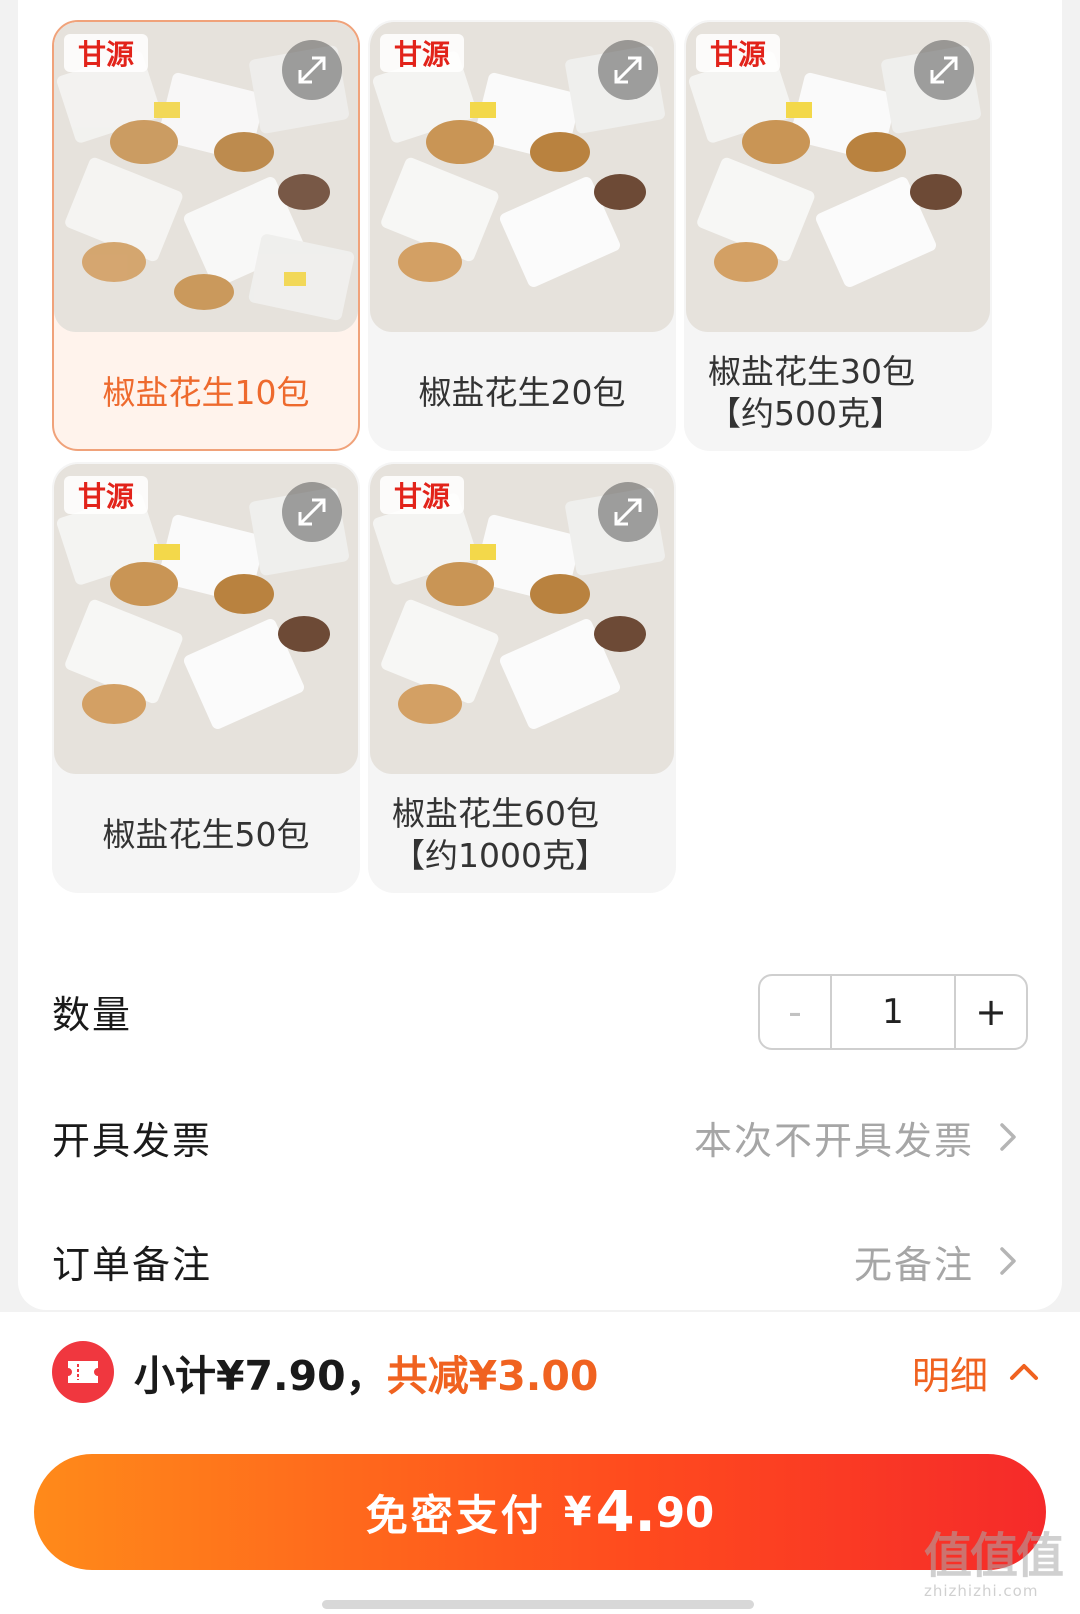  Describe the element at coordinates (500, 834) in the screenshot. I see `sku-label: 椒盐花生60包【约1000克】` at that location.